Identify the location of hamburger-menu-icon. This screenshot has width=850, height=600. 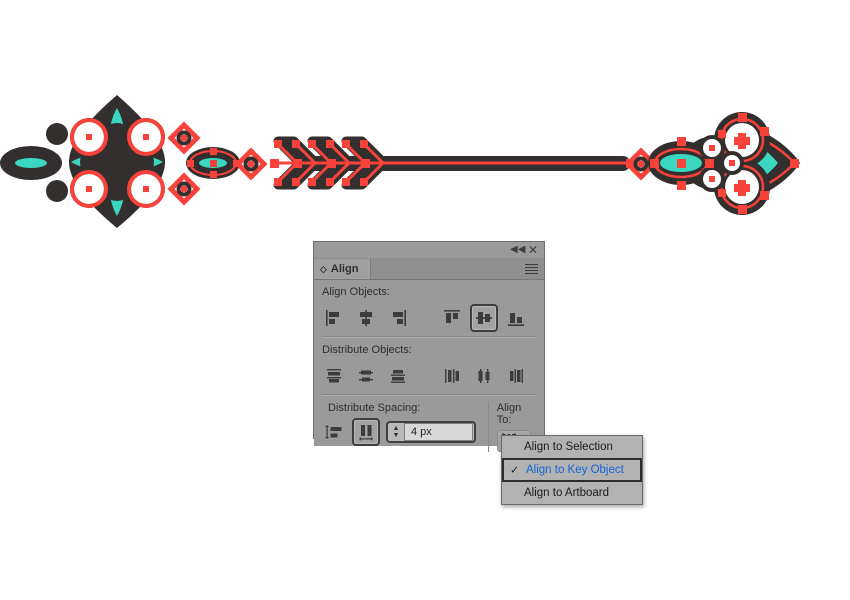
(531, 269).